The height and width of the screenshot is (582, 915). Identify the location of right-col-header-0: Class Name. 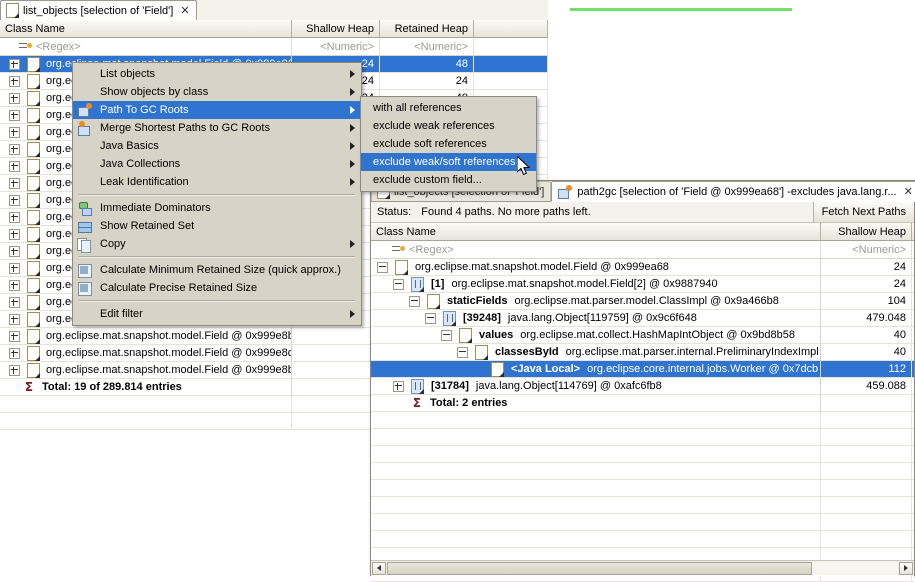
(596, 231).